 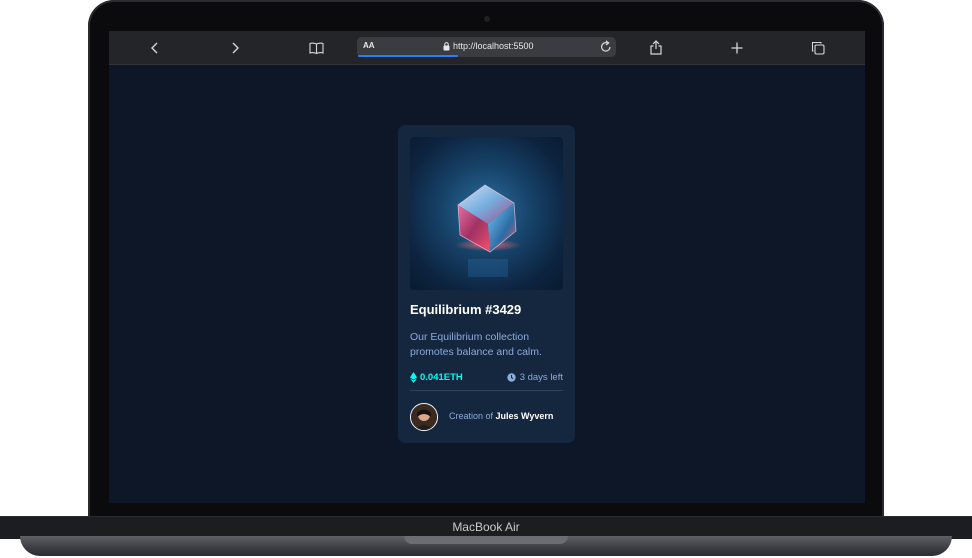 I want to click on bookmarks-button, so click(x=316, y=47).